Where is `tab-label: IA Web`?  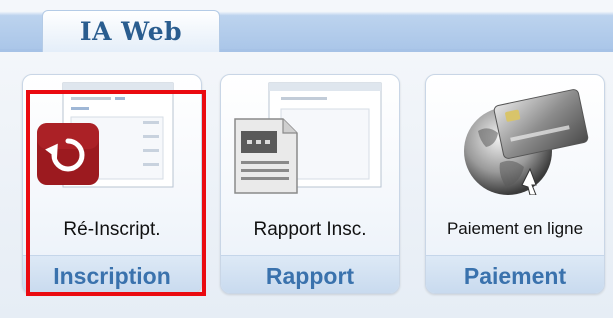
tab-label: IA Web is located at coordinates (131, 31).